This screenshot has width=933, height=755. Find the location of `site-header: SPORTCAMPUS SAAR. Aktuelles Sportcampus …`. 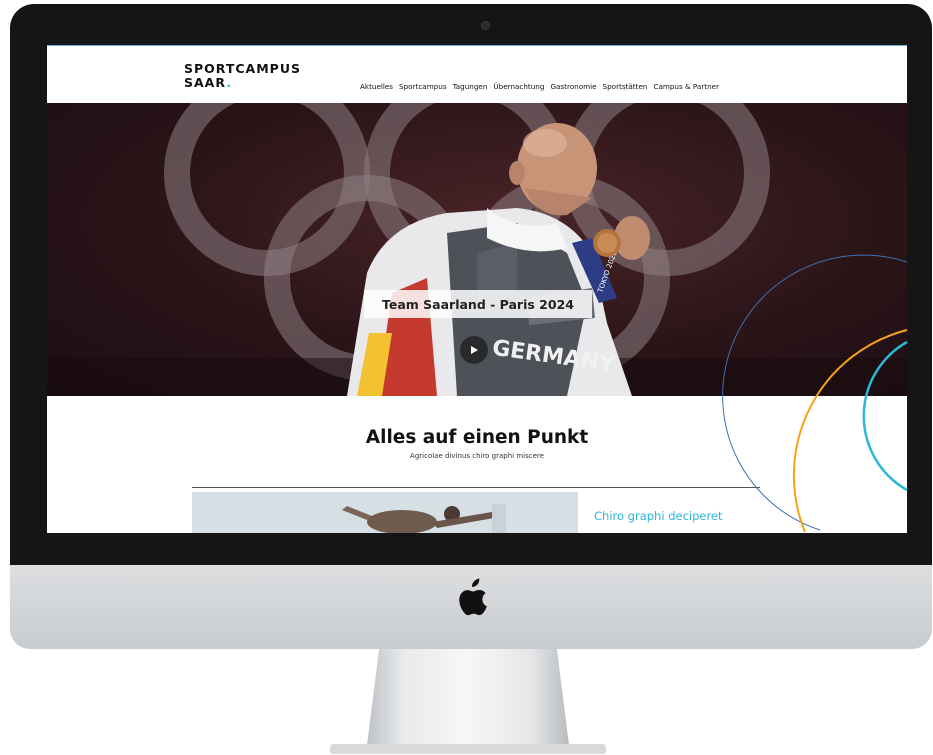

site-header: SPORTCAMPUS SAAR. Aktuelles Sportcampus … is located at coordinates (477, 74).